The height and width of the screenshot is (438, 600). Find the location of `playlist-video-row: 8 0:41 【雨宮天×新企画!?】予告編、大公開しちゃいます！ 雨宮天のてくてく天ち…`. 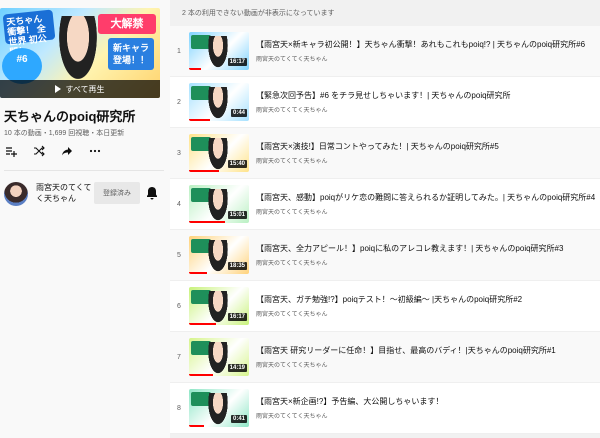

playlist-video-row: 8 0:41 【雨宮天×新企画!?】予告編、大公開しちゃいます！ 雨宮天のてくてく天ち… is located at coordinates (385, 408).